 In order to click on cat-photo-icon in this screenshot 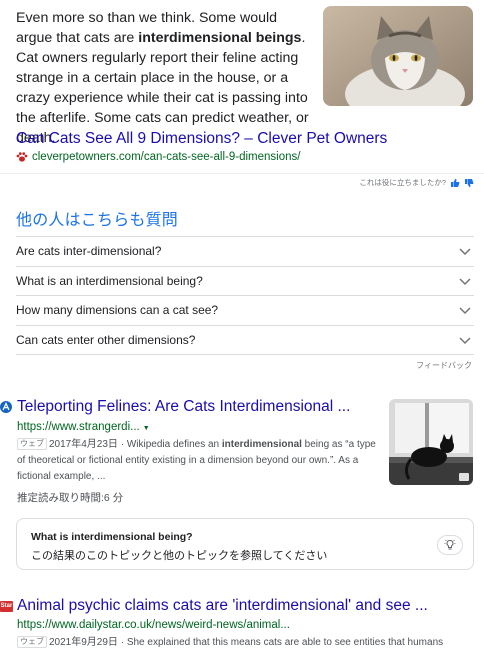, I will do `click(398, 56)`.